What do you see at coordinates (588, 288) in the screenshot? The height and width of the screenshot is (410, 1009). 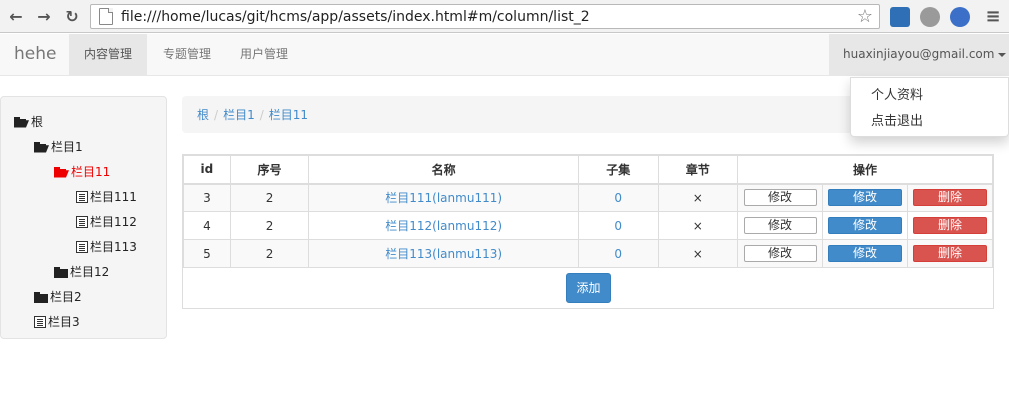 I see `add-button: 添加` at bounding box center [588, 288].